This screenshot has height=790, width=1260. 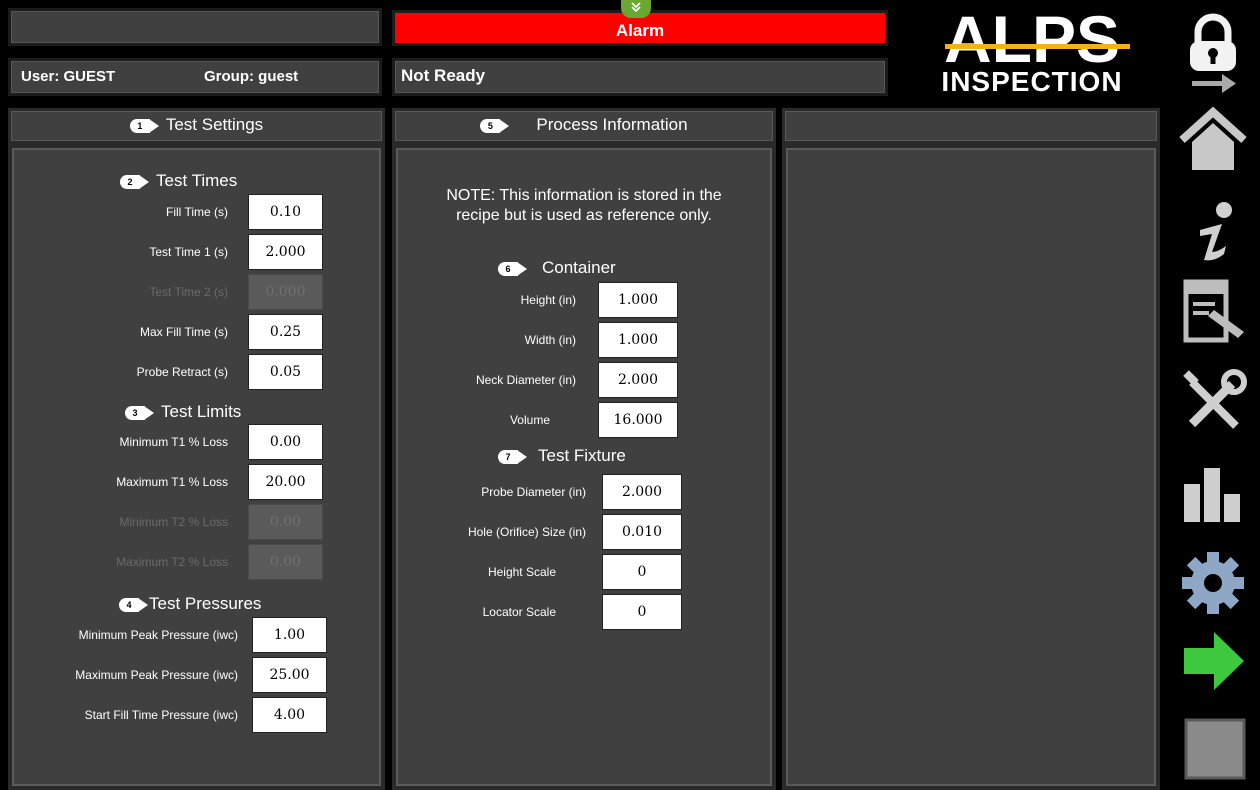 I want to click on start-button, so click(x=1213, y=661).